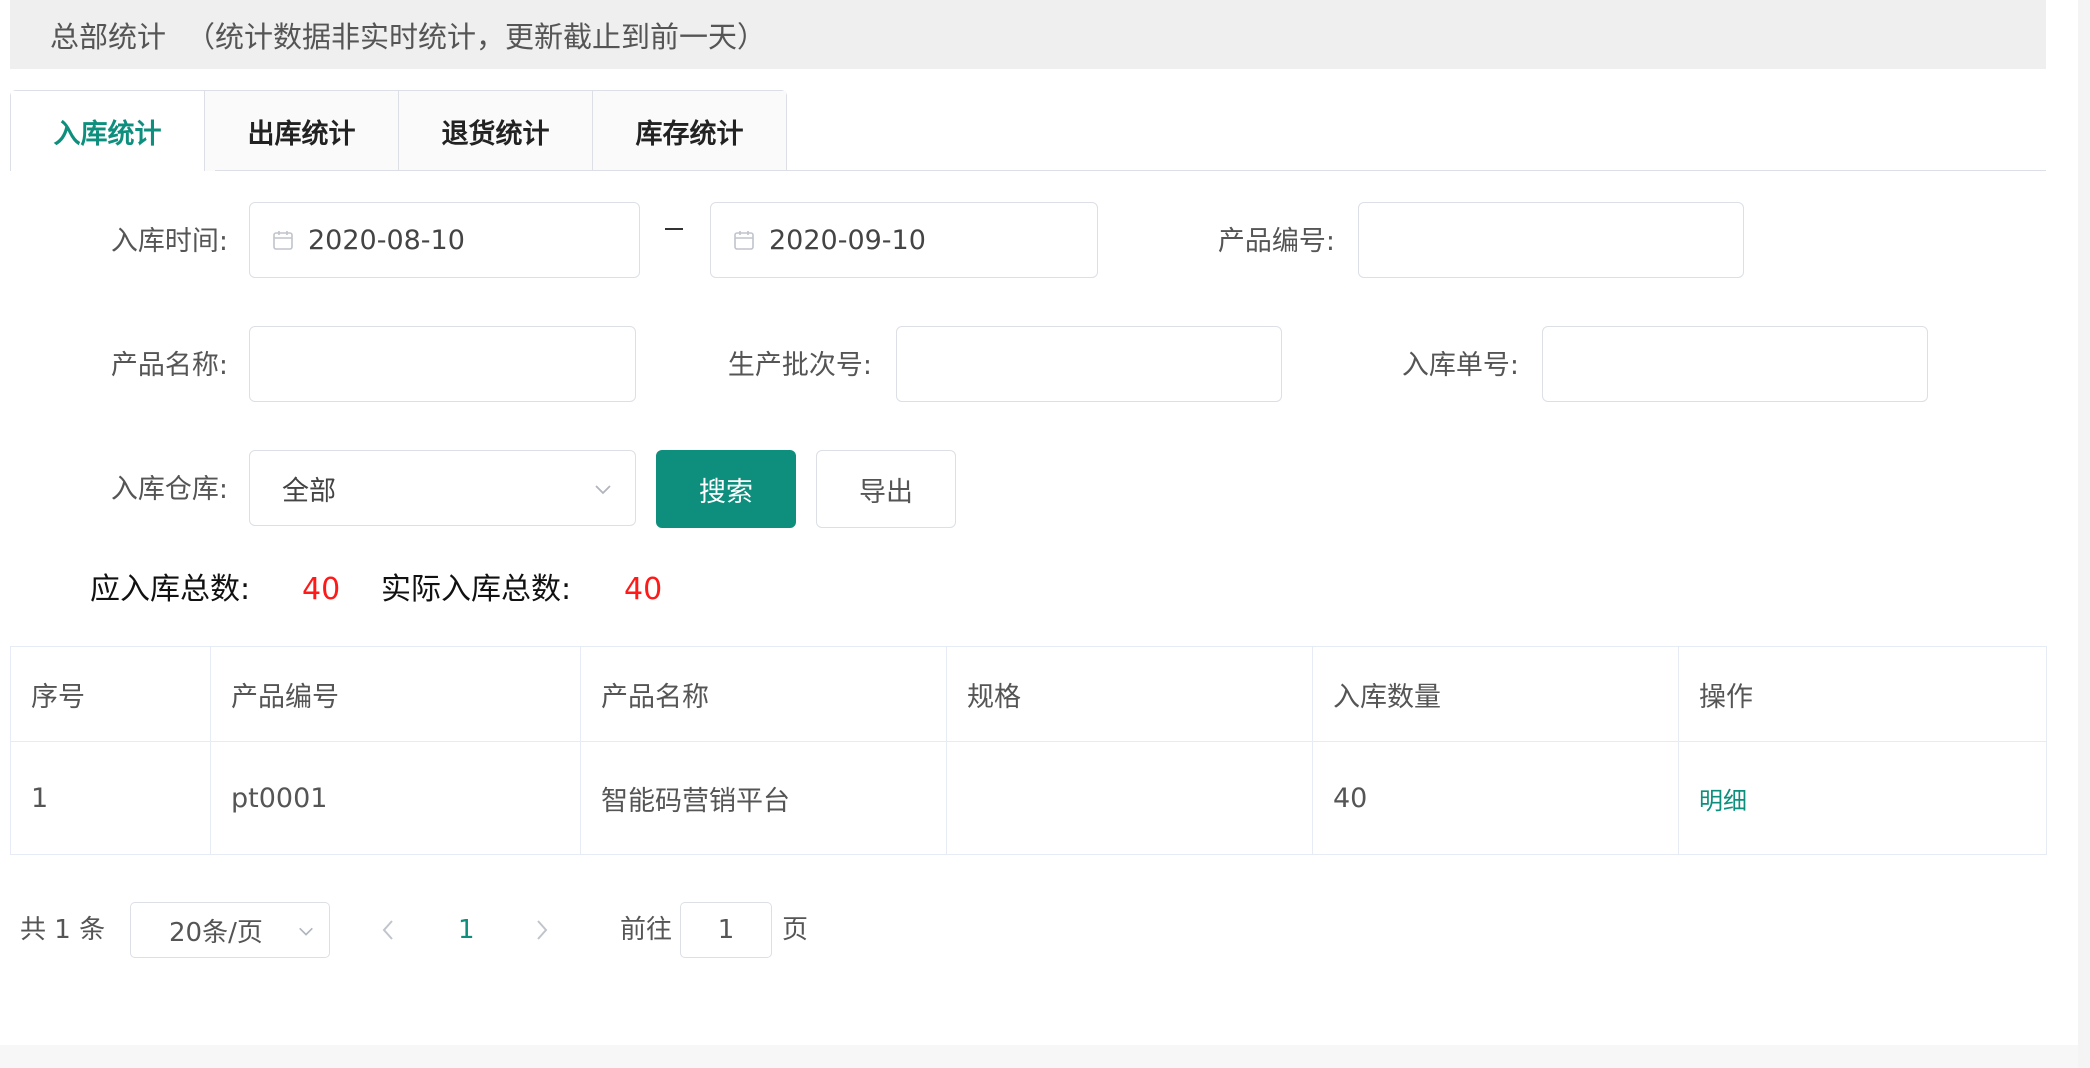 The height and width of the screenshot is (1068, 2090). Describe the element at coordinates (388, 930) in the screenshot. I see `chevron-left-icon` at that location.